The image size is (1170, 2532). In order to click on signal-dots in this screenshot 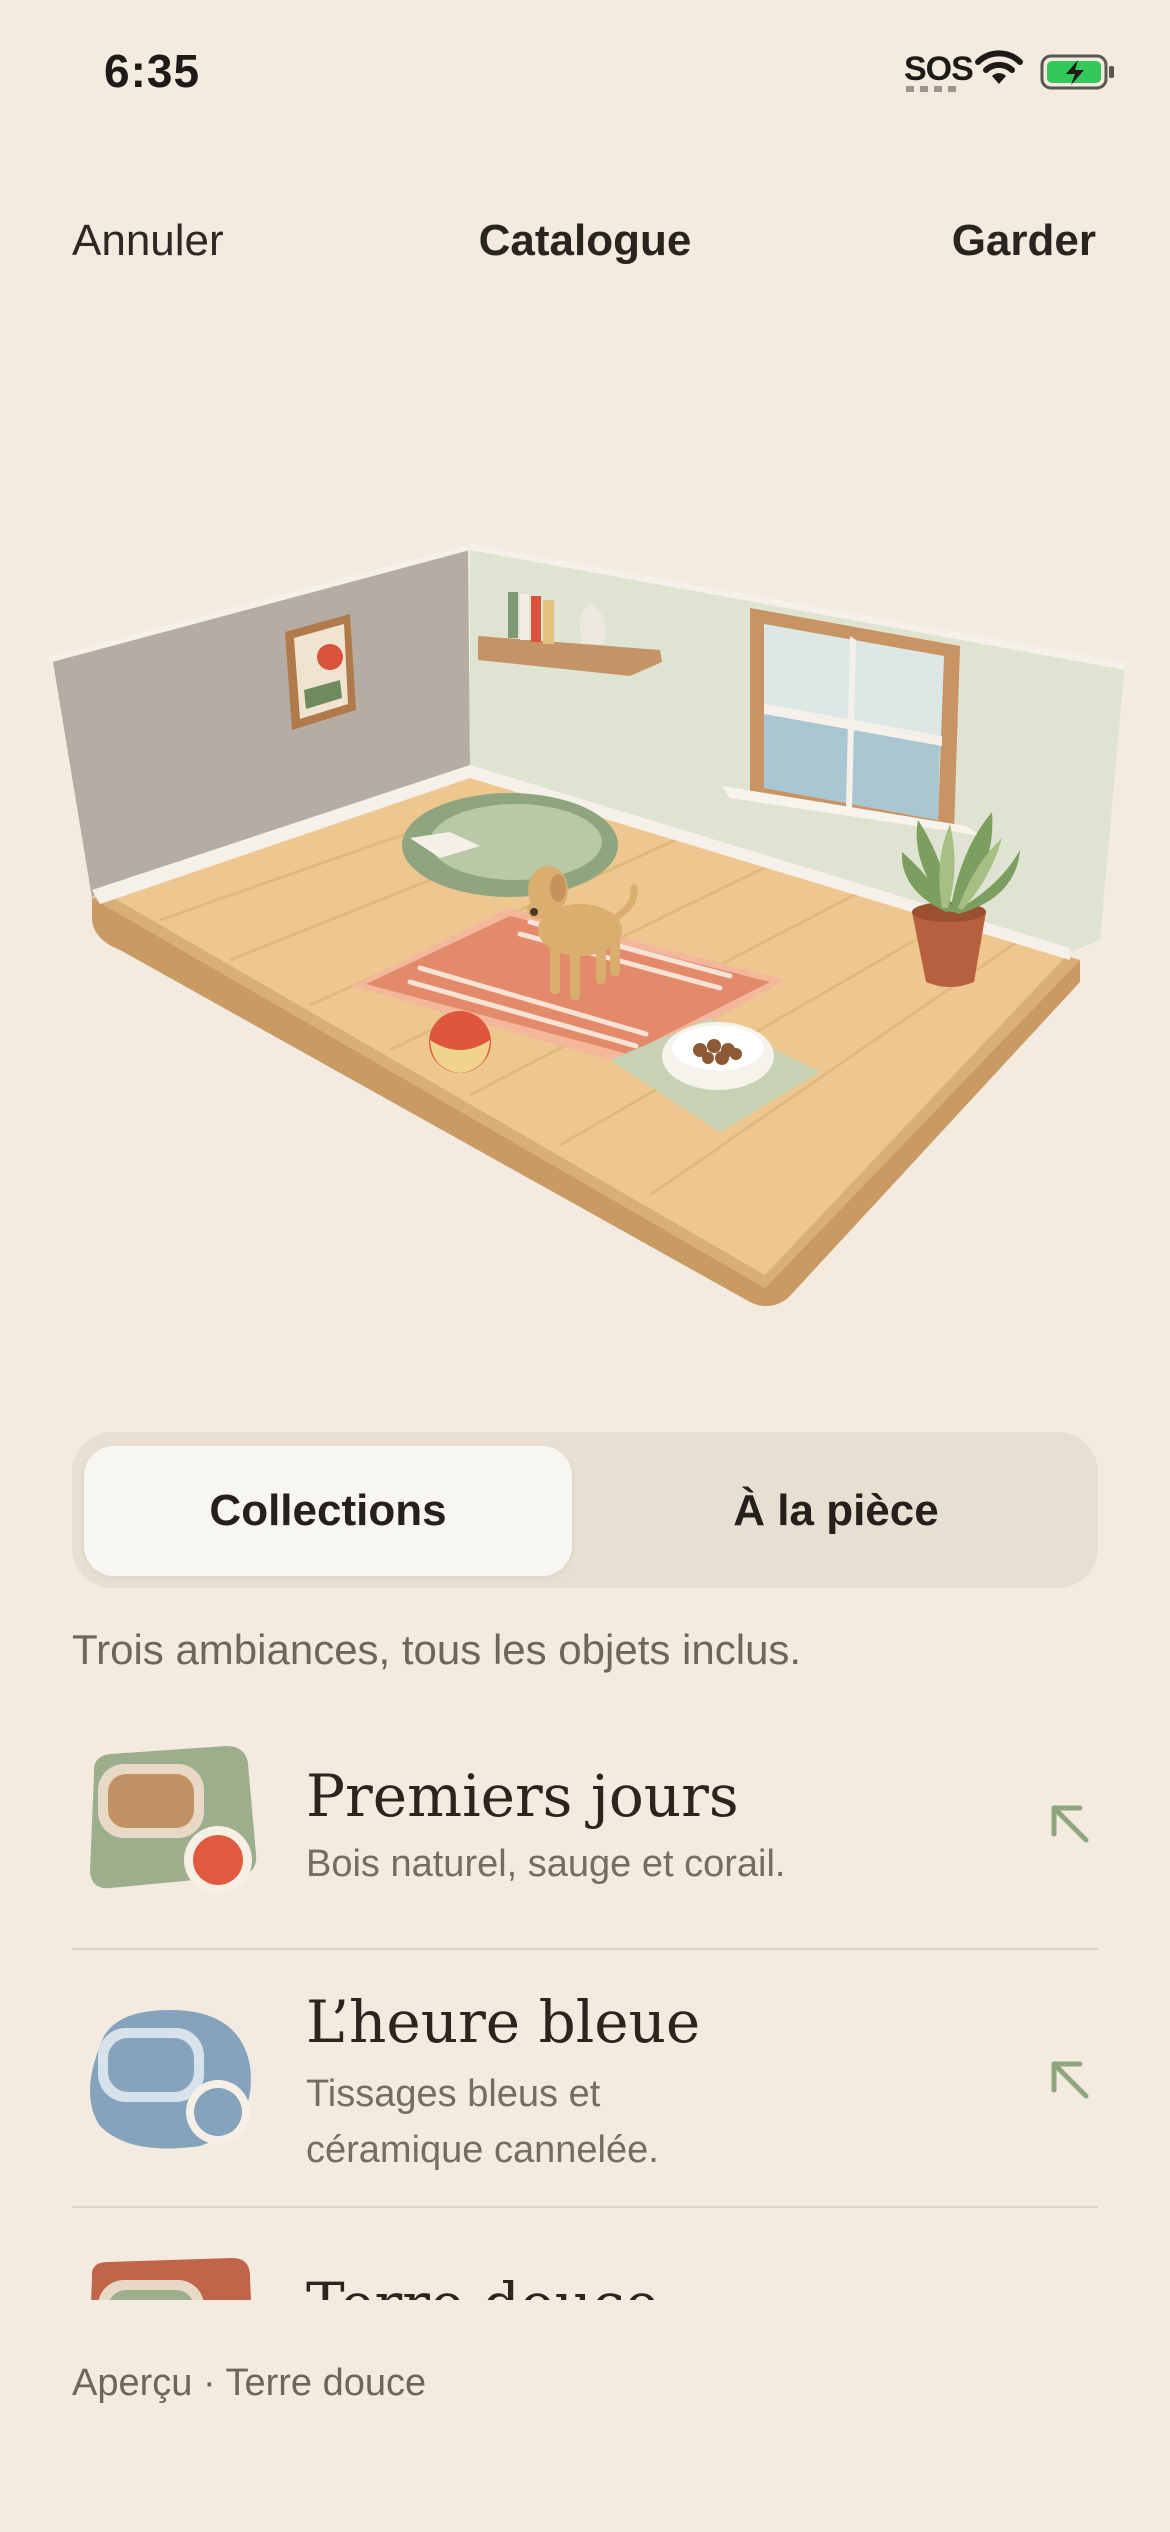, I will do `click(931, 89)`.